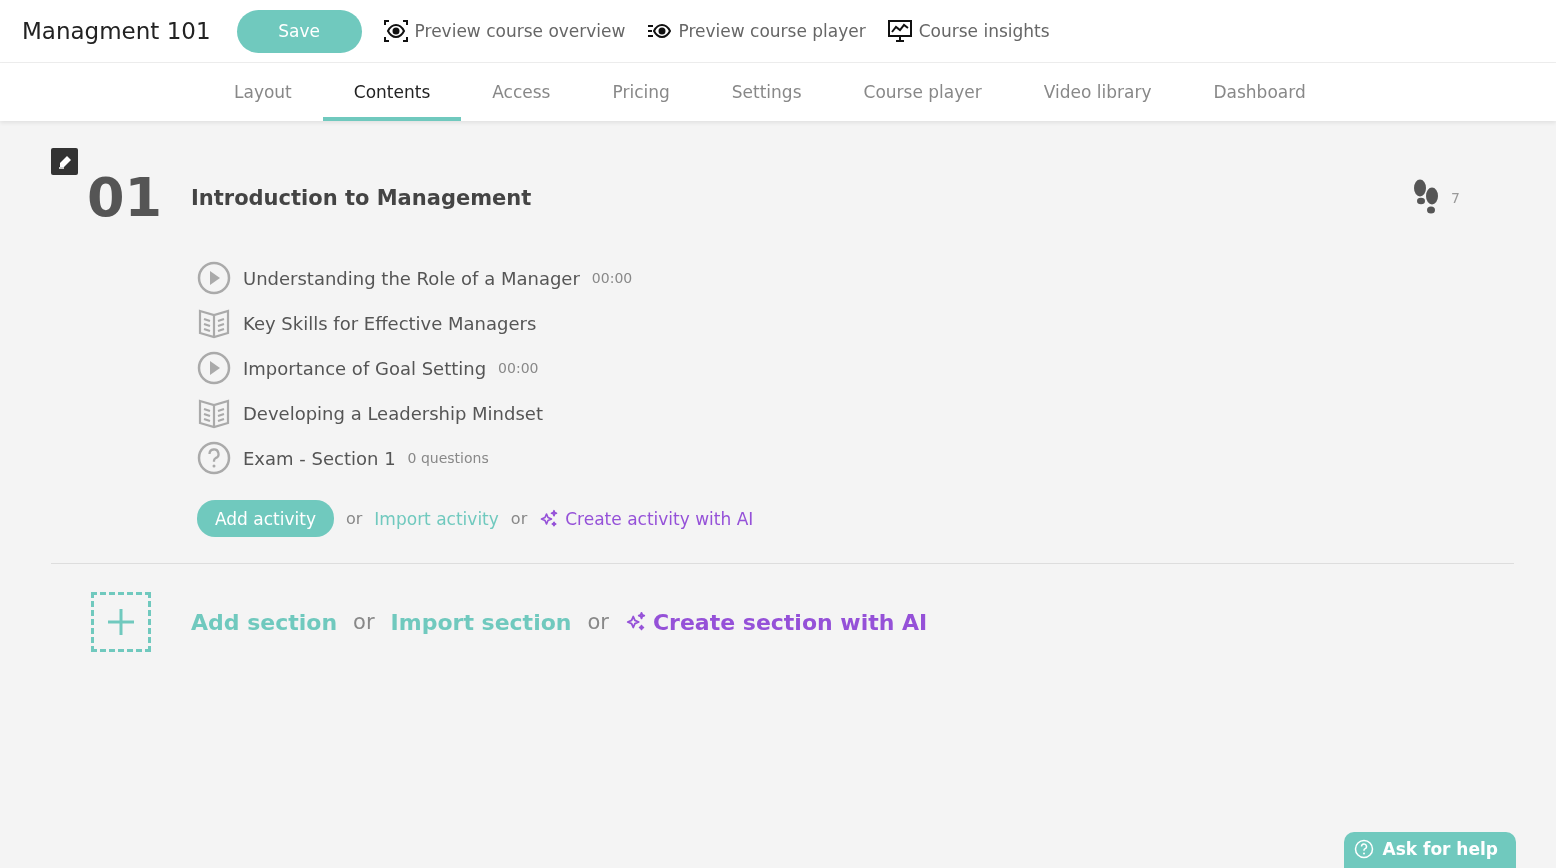 The width and height of the screenshot is (1556, 868). What do you see at coordinates (116, 31) in the screenshot?
I see `course-title: Managment 101` at bounding box center [116, 31].